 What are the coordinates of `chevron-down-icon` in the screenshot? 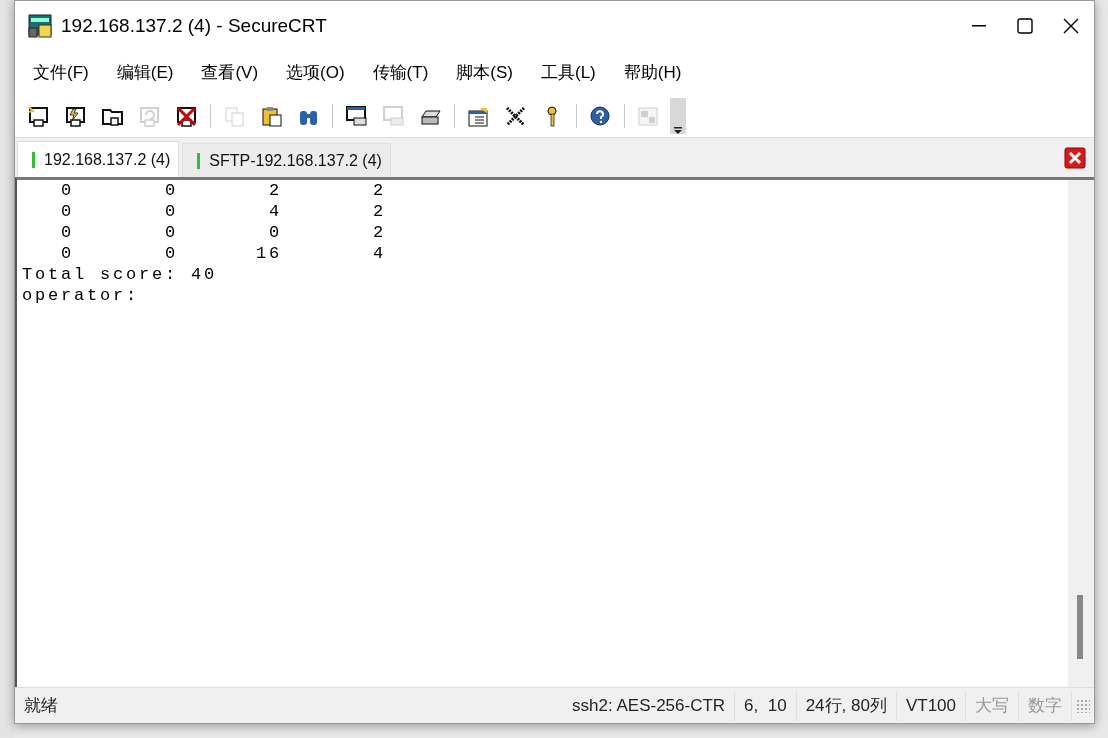 It's located at (678, 130).